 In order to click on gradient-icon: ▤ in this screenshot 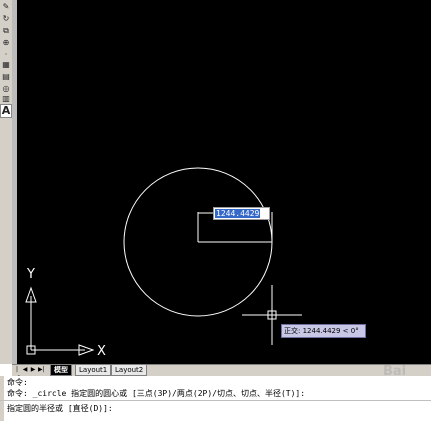, I will do `click(6, 77)`.